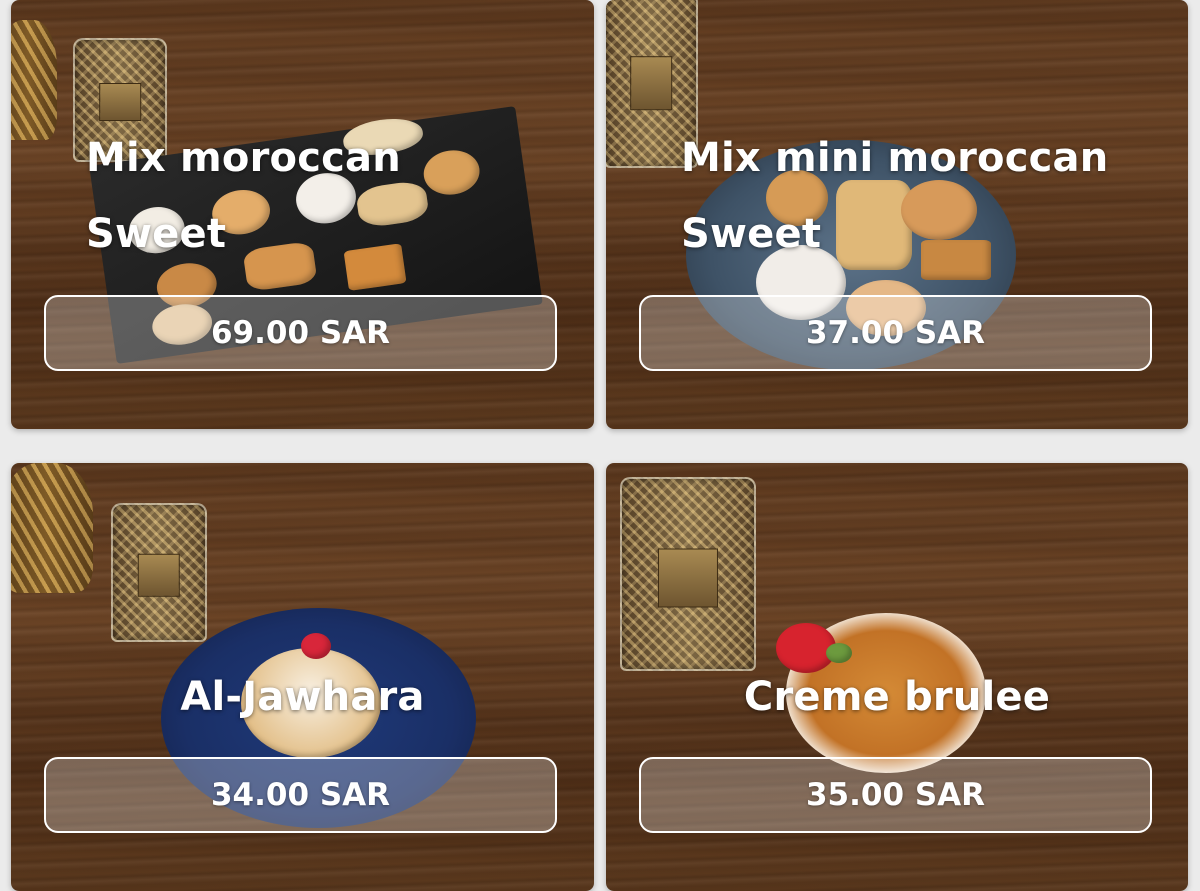  Describe the element at coordinates (300, 333) in the screenshot. I see `price-button: 69.00 SAR` at that location.